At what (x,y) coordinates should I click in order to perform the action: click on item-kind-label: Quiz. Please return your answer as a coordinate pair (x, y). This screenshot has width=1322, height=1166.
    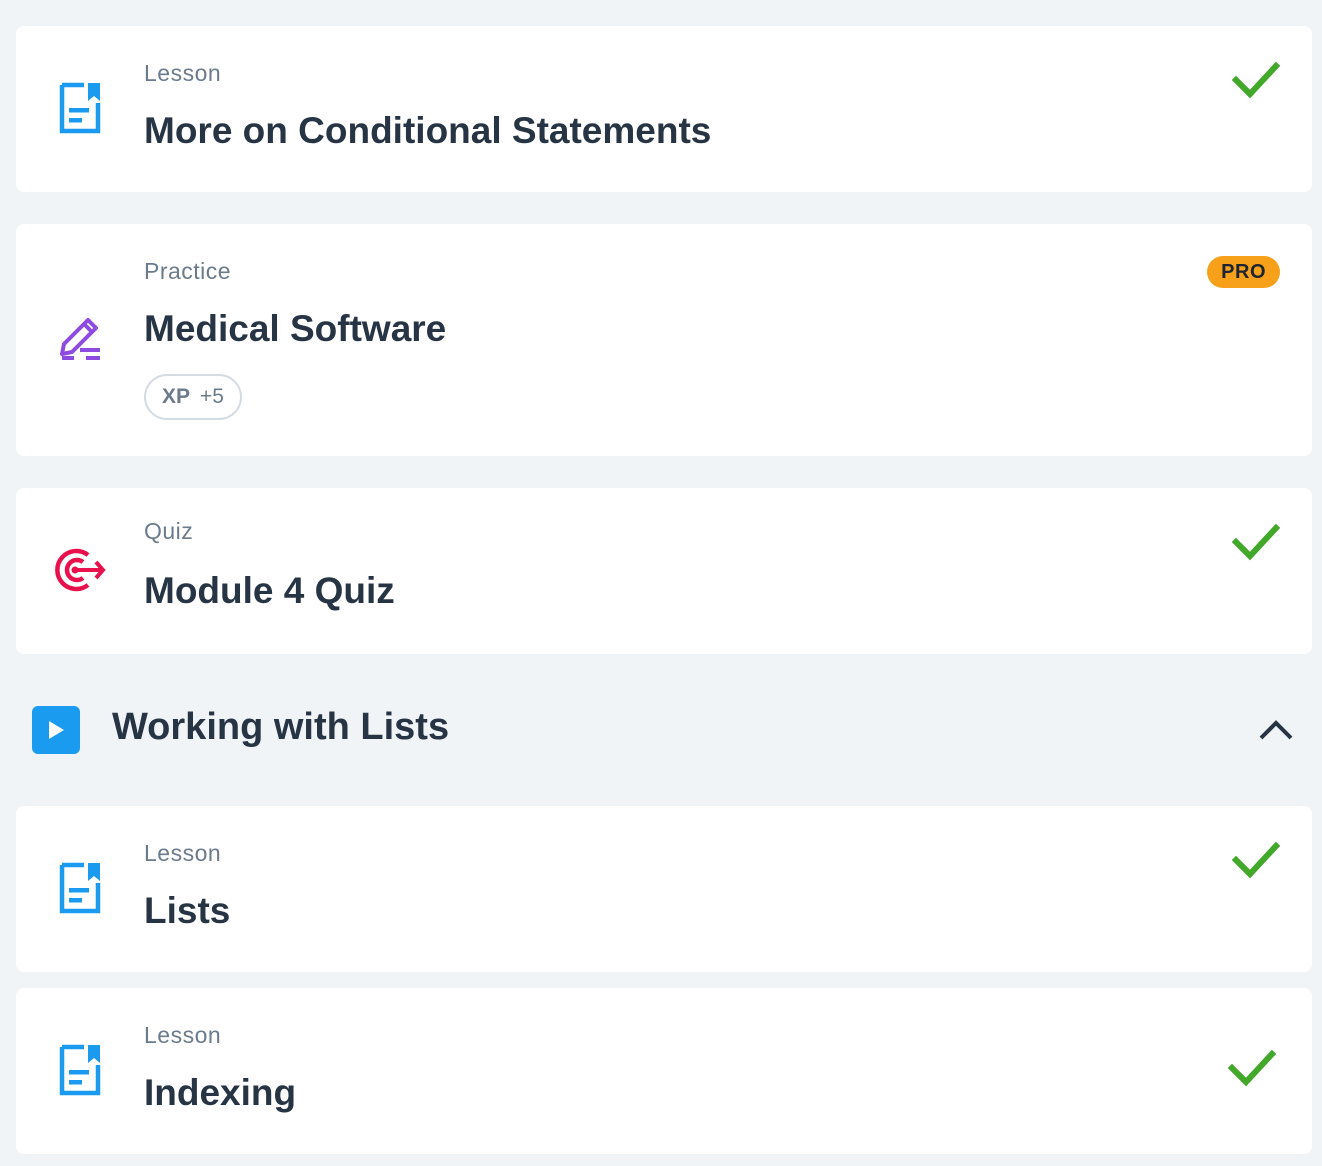
    Looking at the image, I should click on (169, 531).